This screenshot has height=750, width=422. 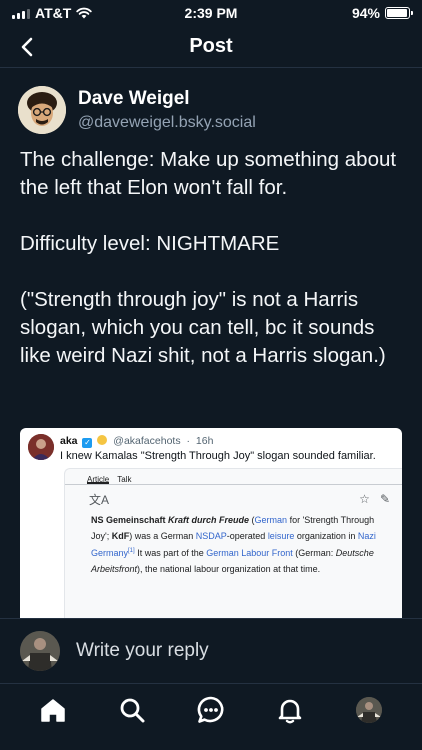 What do you see at coordinates (281, 535) in the screenshot?
I see `wiki-link: leisure` at bounding box center [281, 535].